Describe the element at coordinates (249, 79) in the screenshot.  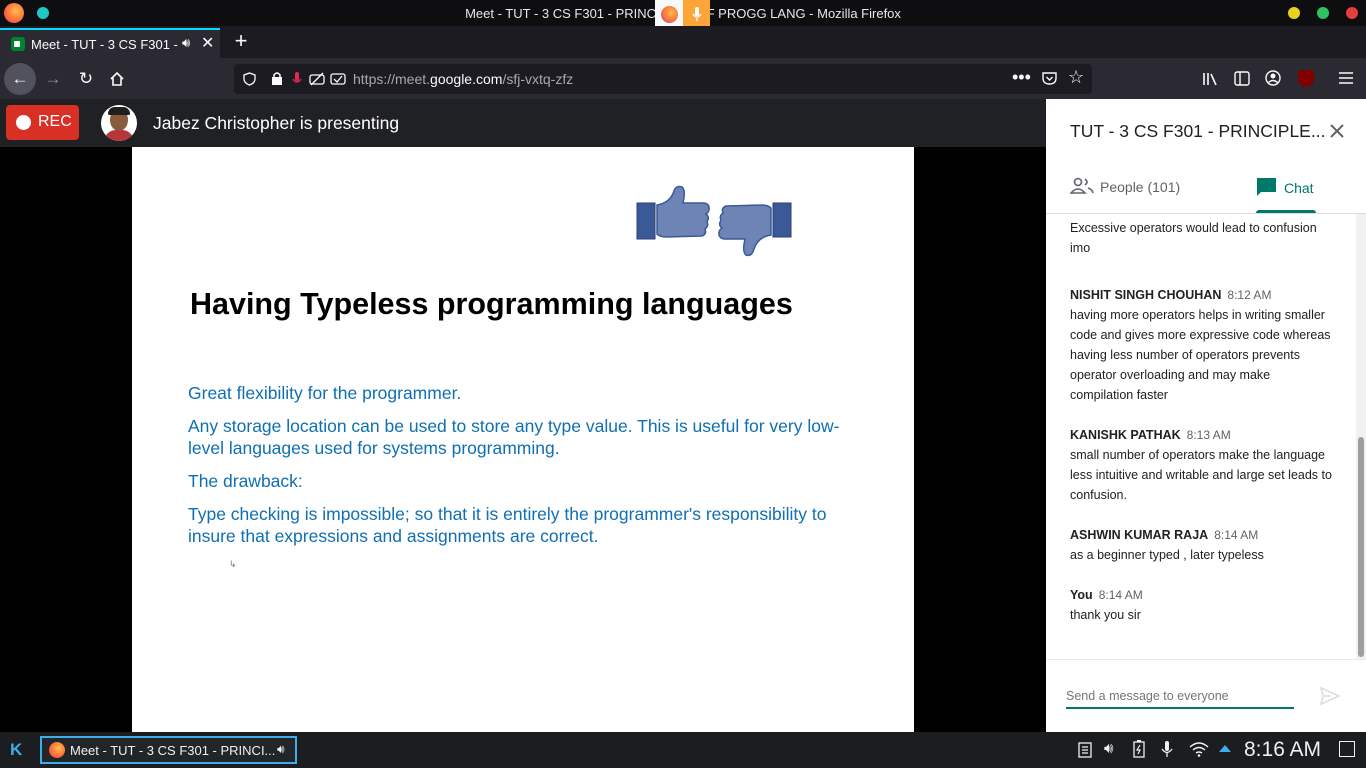
I see `shield-icon` at that location.